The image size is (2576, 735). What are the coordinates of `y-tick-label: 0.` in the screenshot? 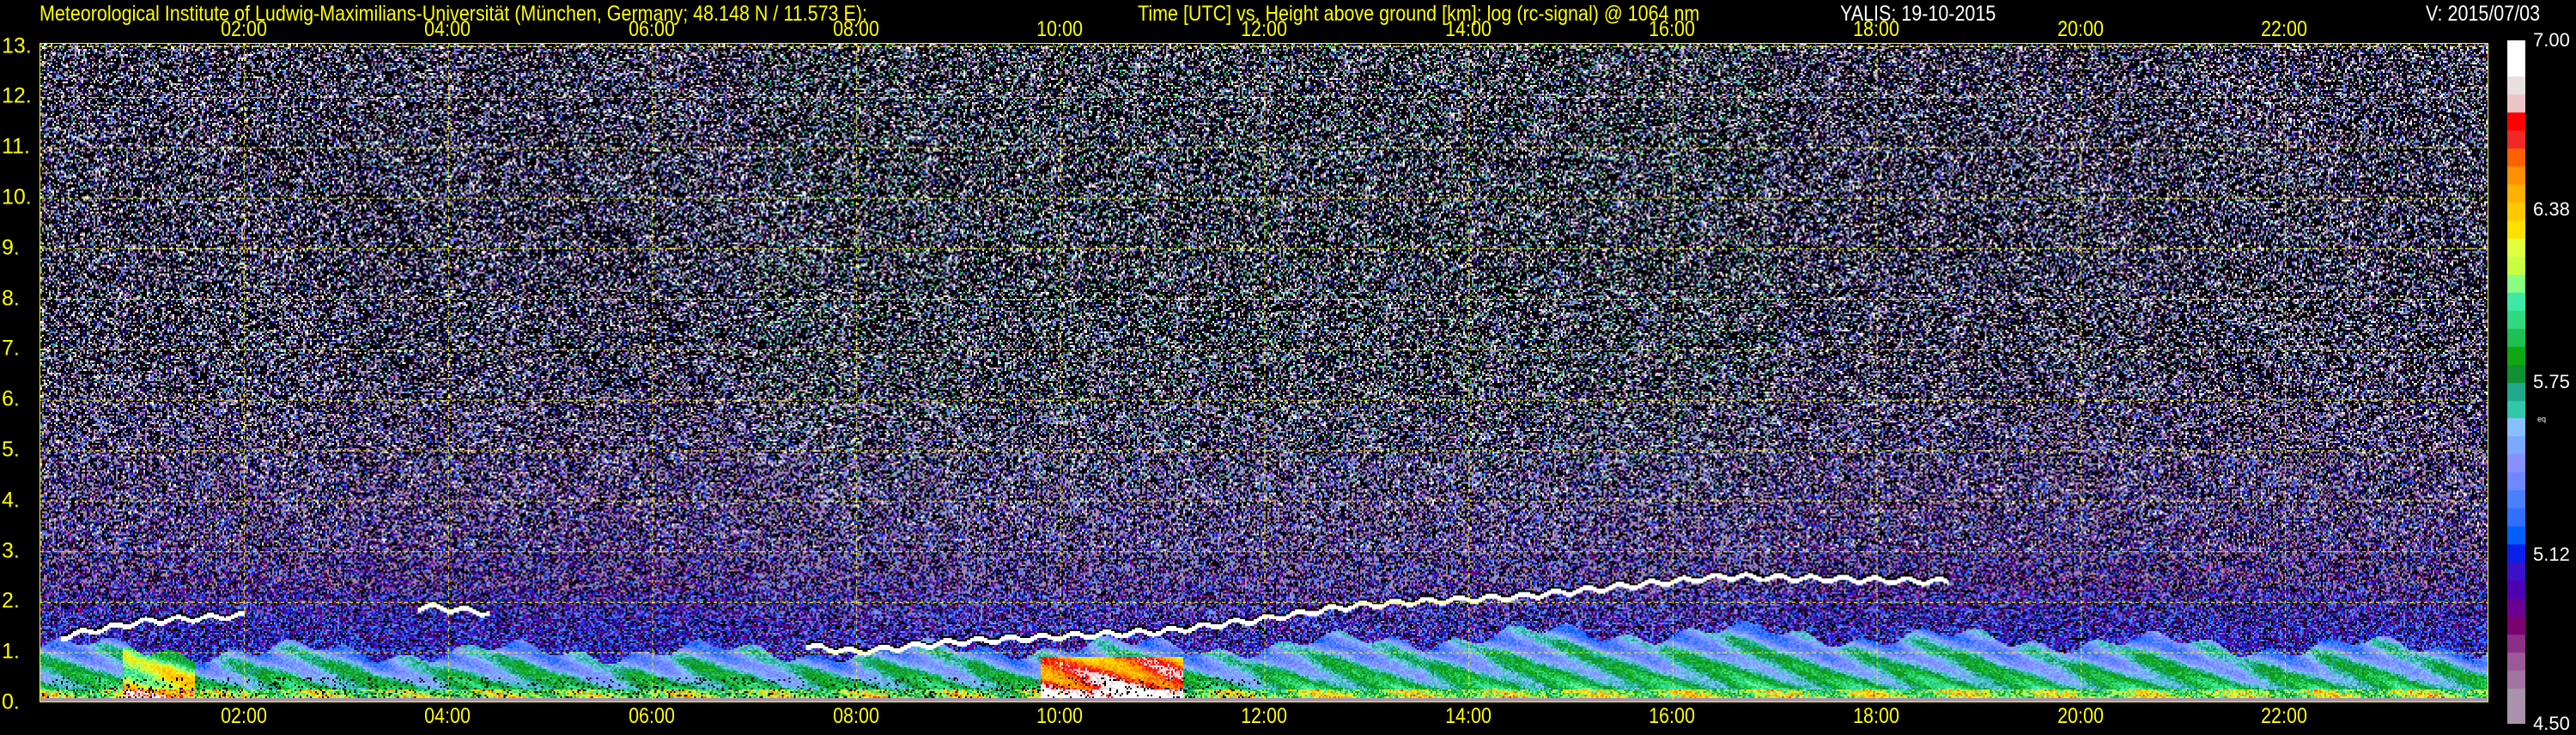 It's located at (11, 702).